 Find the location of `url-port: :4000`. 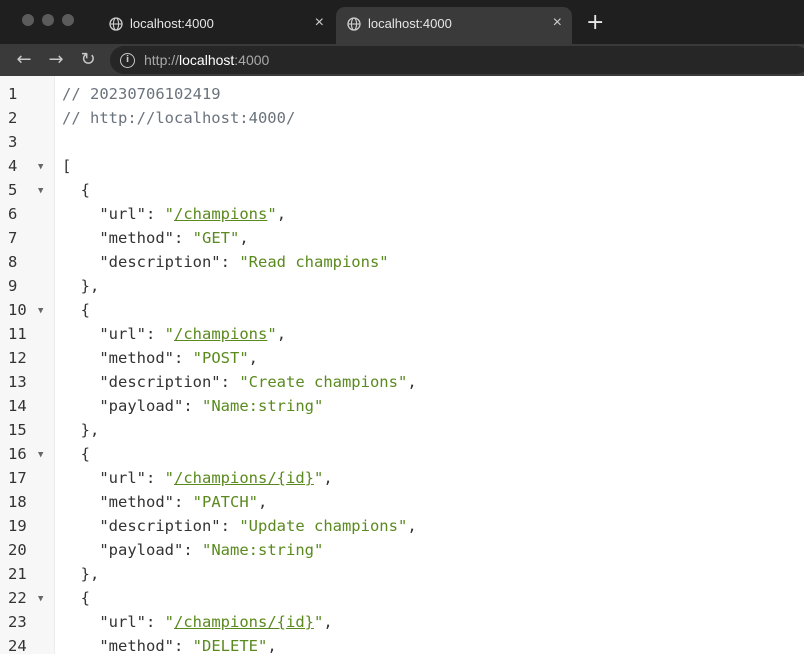

url-port: :4000 is located at coordinates (252, 60).